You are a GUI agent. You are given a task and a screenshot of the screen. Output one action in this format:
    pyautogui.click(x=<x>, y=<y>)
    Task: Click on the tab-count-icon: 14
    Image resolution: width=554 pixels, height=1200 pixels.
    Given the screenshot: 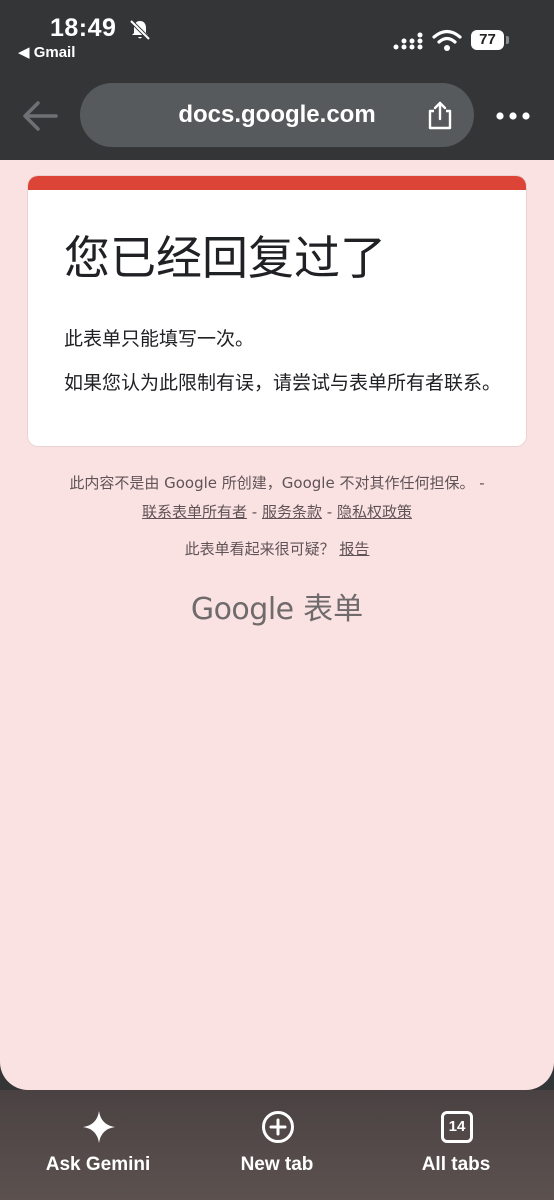 What is the action you would take?
    pyautogui.click(x=457, y=1127)
    